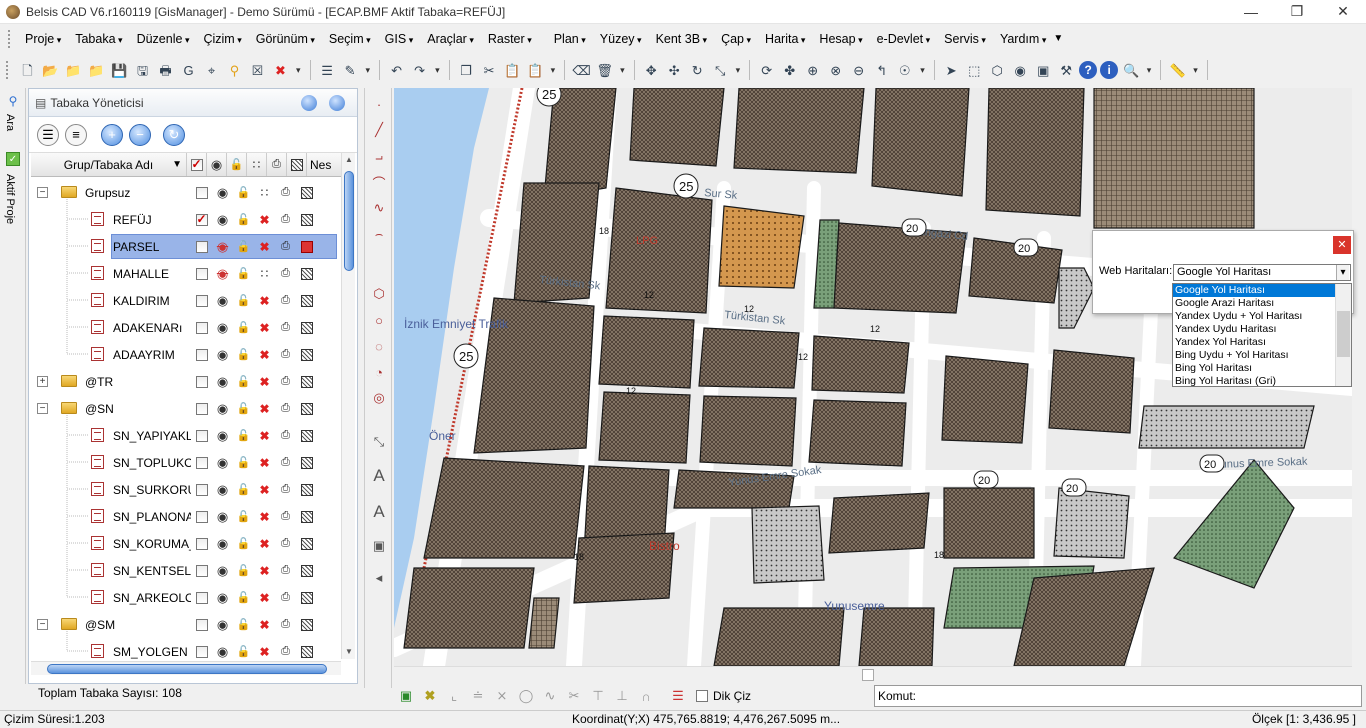 The width and height of the screenshot is (1366, 728). What do you see at coordinates (74, 70) in the screenshot?
I see `open-icon: 📁` at bounding box center [74, 70].